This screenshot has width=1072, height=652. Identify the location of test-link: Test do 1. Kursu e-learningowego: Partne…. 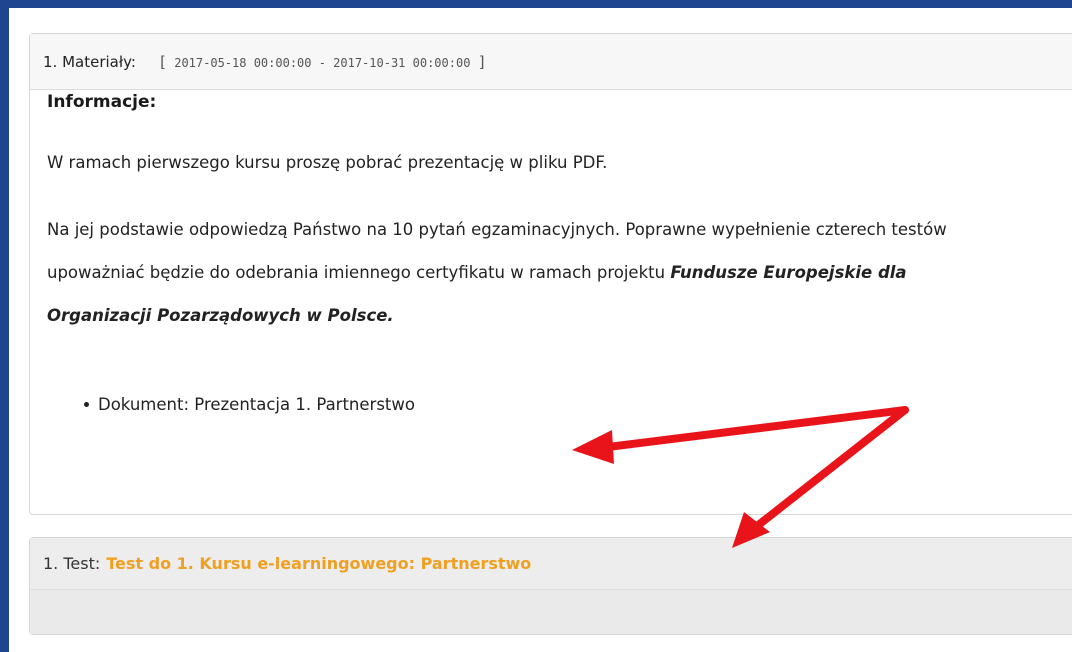
(318, 563).